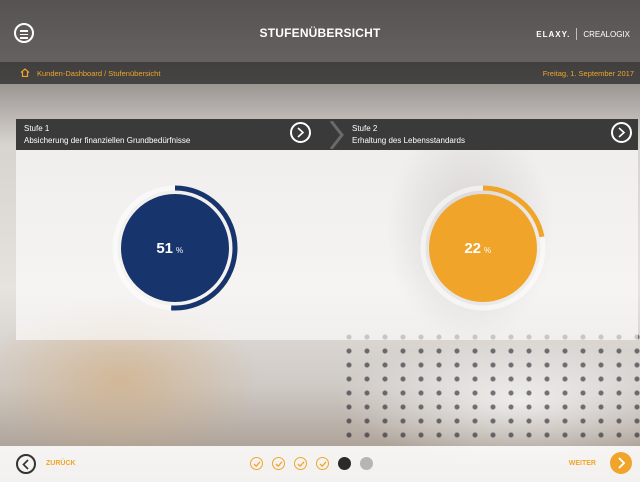  Describe the element at coordinates (179, 250) in the screenshot. I see `gauge-1-unit: %` at that location.